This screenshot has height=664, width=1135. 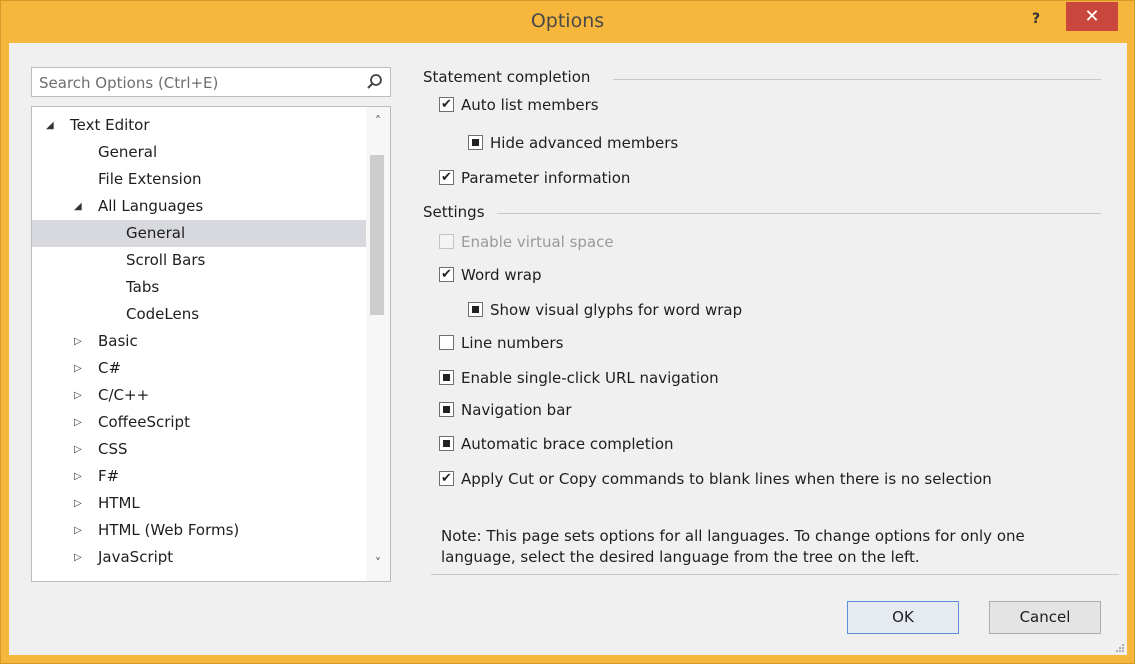 I want to click on tree-item: ▷ C/C++, so click(x=199, y=395).